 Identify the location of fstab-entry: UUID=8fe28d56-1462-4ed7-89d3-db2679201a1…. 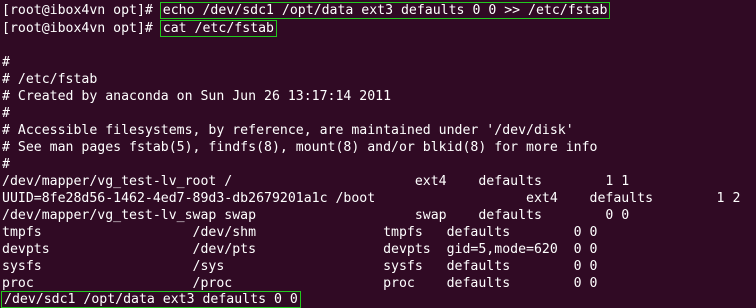
(371, 198).